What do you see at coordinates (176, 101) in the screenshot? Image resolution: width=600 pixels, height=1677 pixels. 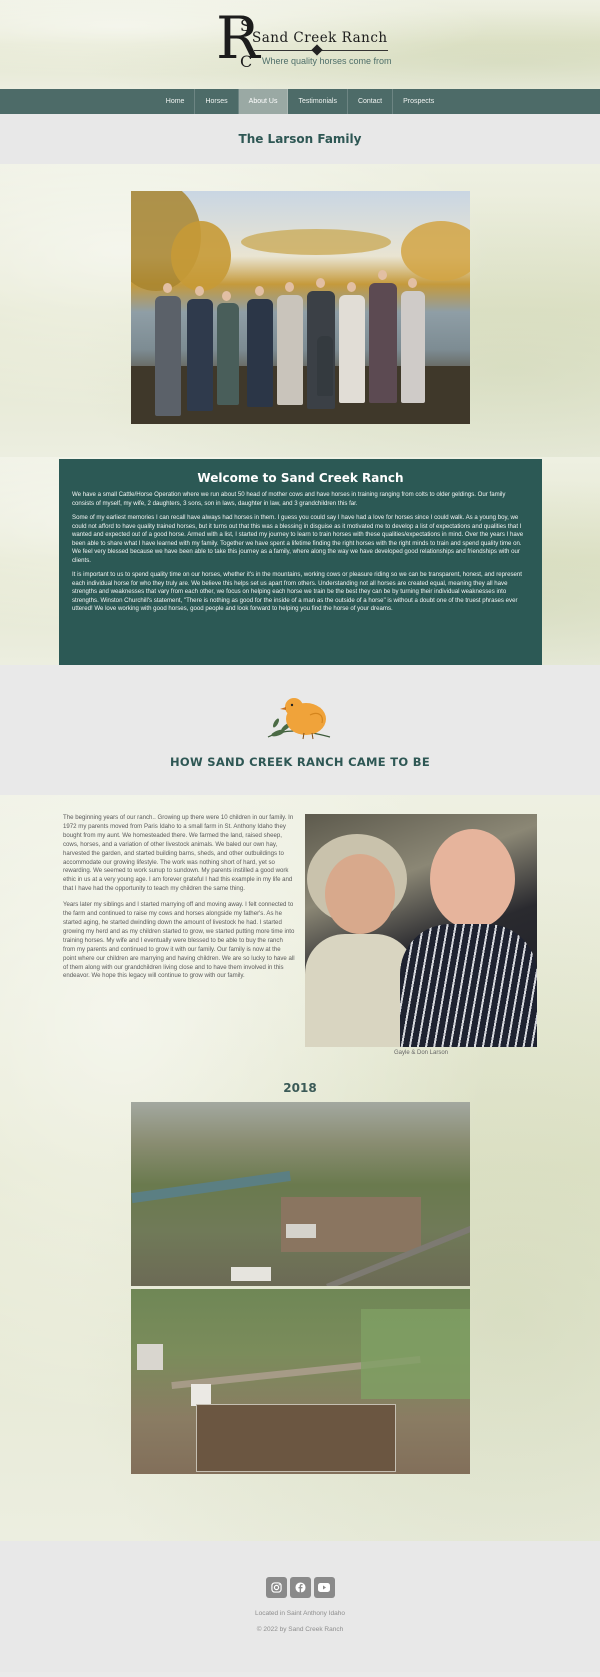 I see `nav-item-home: Home` at bounding box center [176, 101].